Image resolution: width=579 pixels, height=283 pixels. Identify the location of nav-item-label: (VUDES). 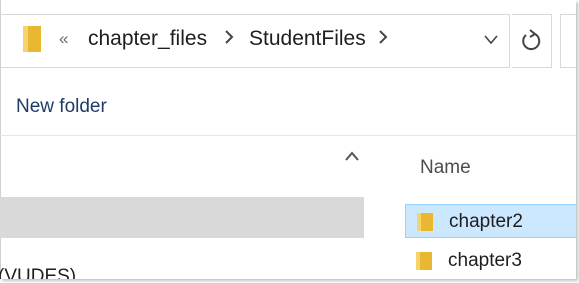
(38, 272).